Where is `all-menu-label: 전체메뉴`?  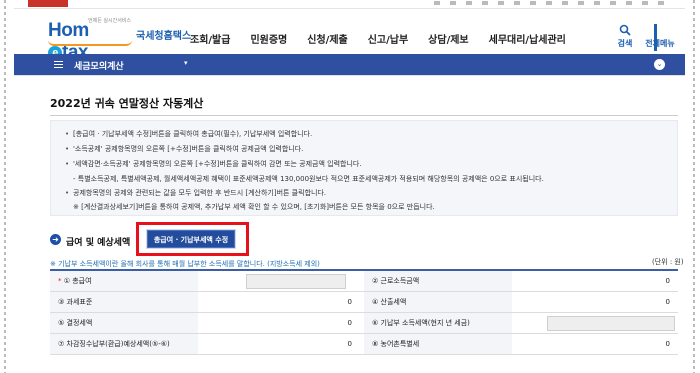 all-menu-label: 전체메뉴 is located at coordinates (660, 43).